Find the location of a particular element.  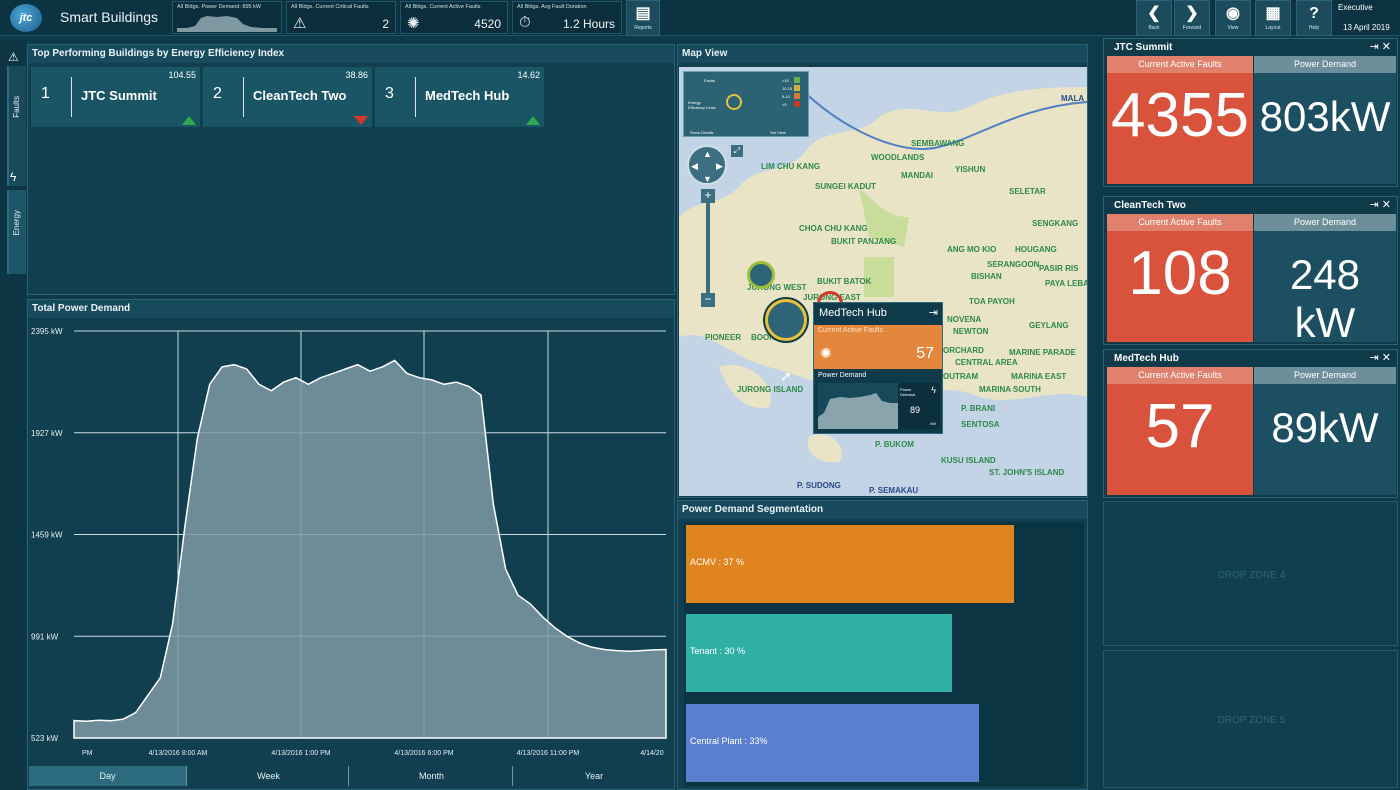

pan-left-icon: ◀ is located at coordinates (694, 166).